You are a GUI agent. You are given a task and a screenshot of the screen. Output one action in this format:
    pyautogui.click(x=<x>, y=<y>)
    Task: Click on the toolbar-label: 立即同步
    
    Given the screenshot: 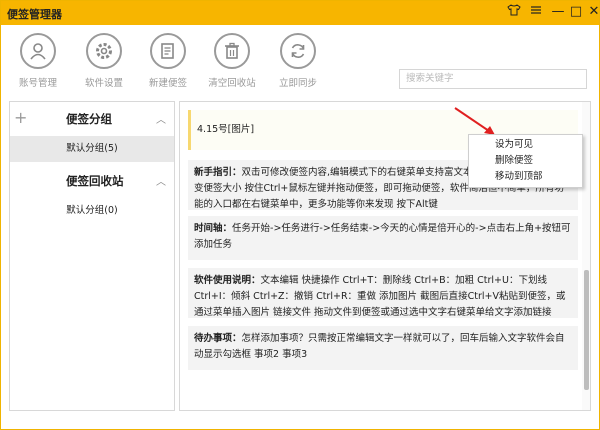 What is the action you would take?
    pyautogui.click(x=297, y=83)
    